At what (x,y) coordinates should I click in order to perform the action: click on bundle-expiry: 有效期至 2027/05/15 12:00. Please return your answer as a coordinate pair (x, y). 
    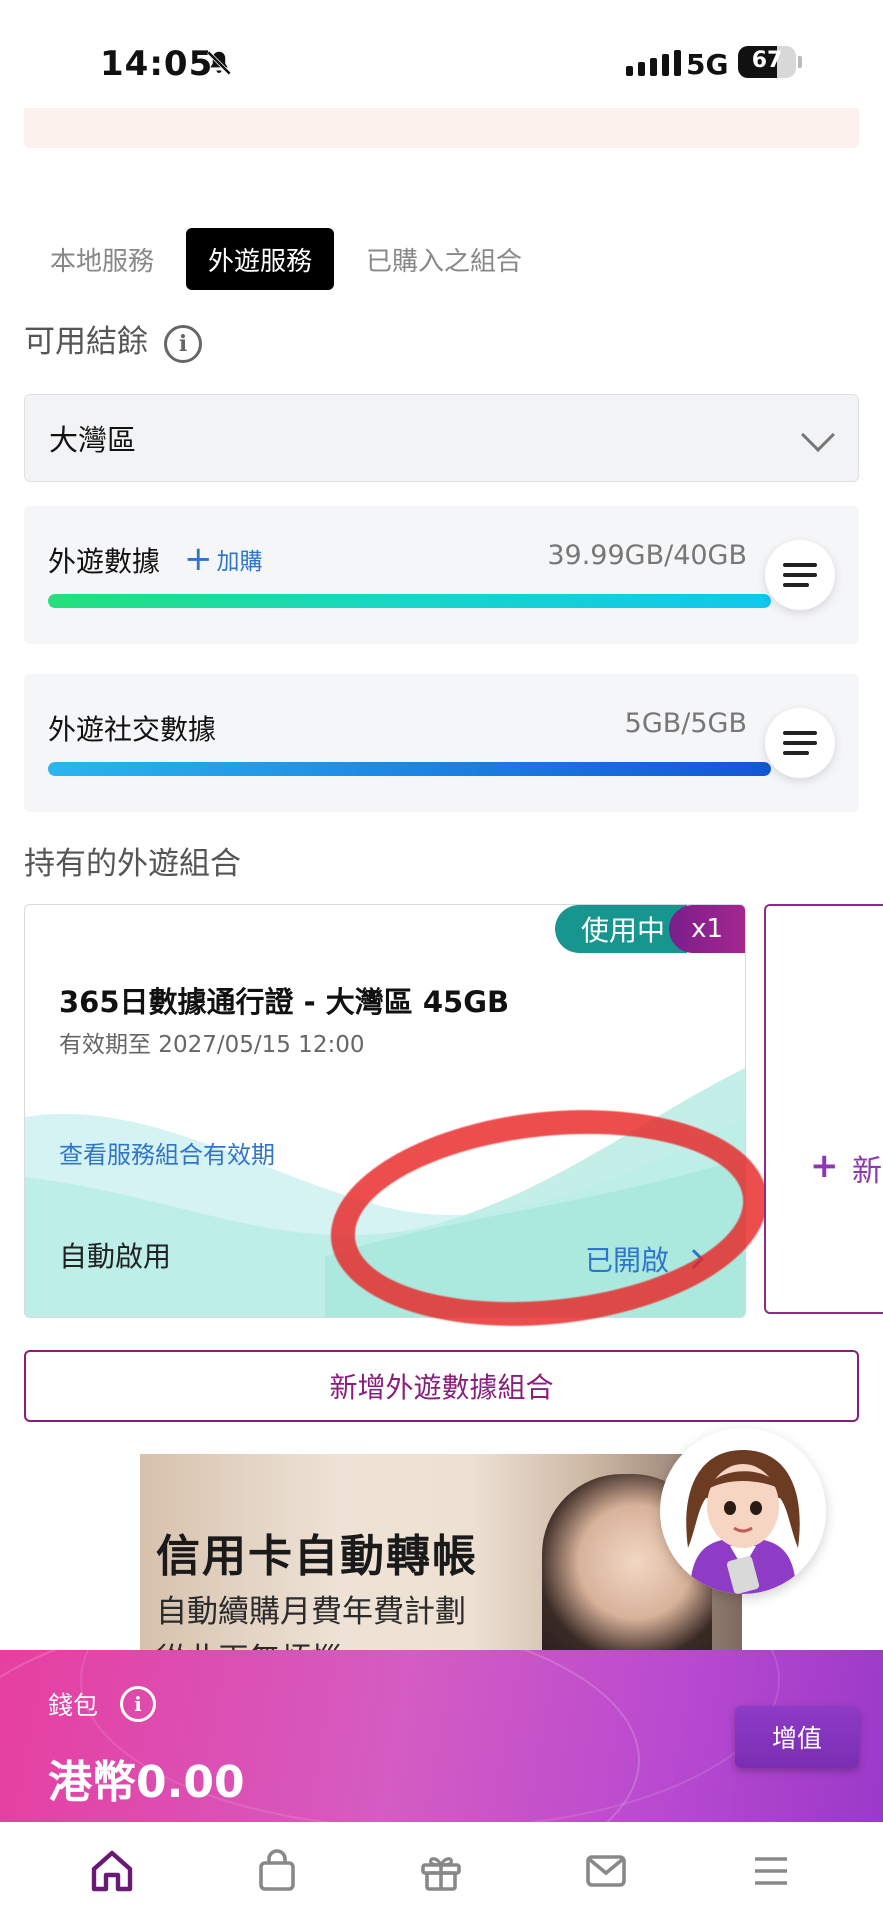
    Looking at the image, I should click on (212, 1045).